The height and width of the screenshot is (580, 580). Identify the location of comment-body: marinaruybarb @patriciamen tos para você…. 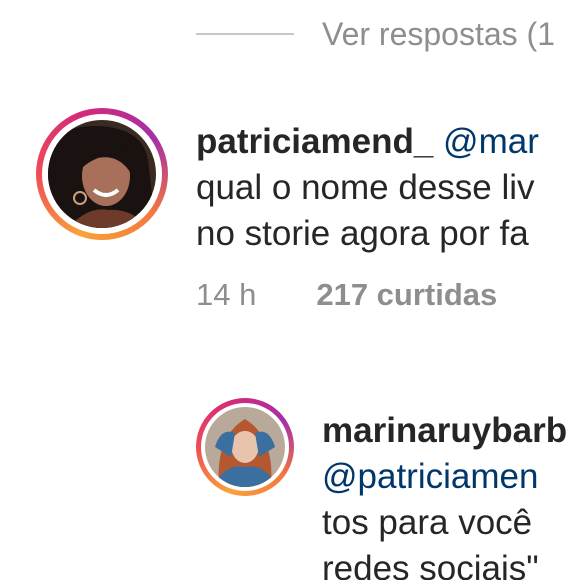
(444, 494).